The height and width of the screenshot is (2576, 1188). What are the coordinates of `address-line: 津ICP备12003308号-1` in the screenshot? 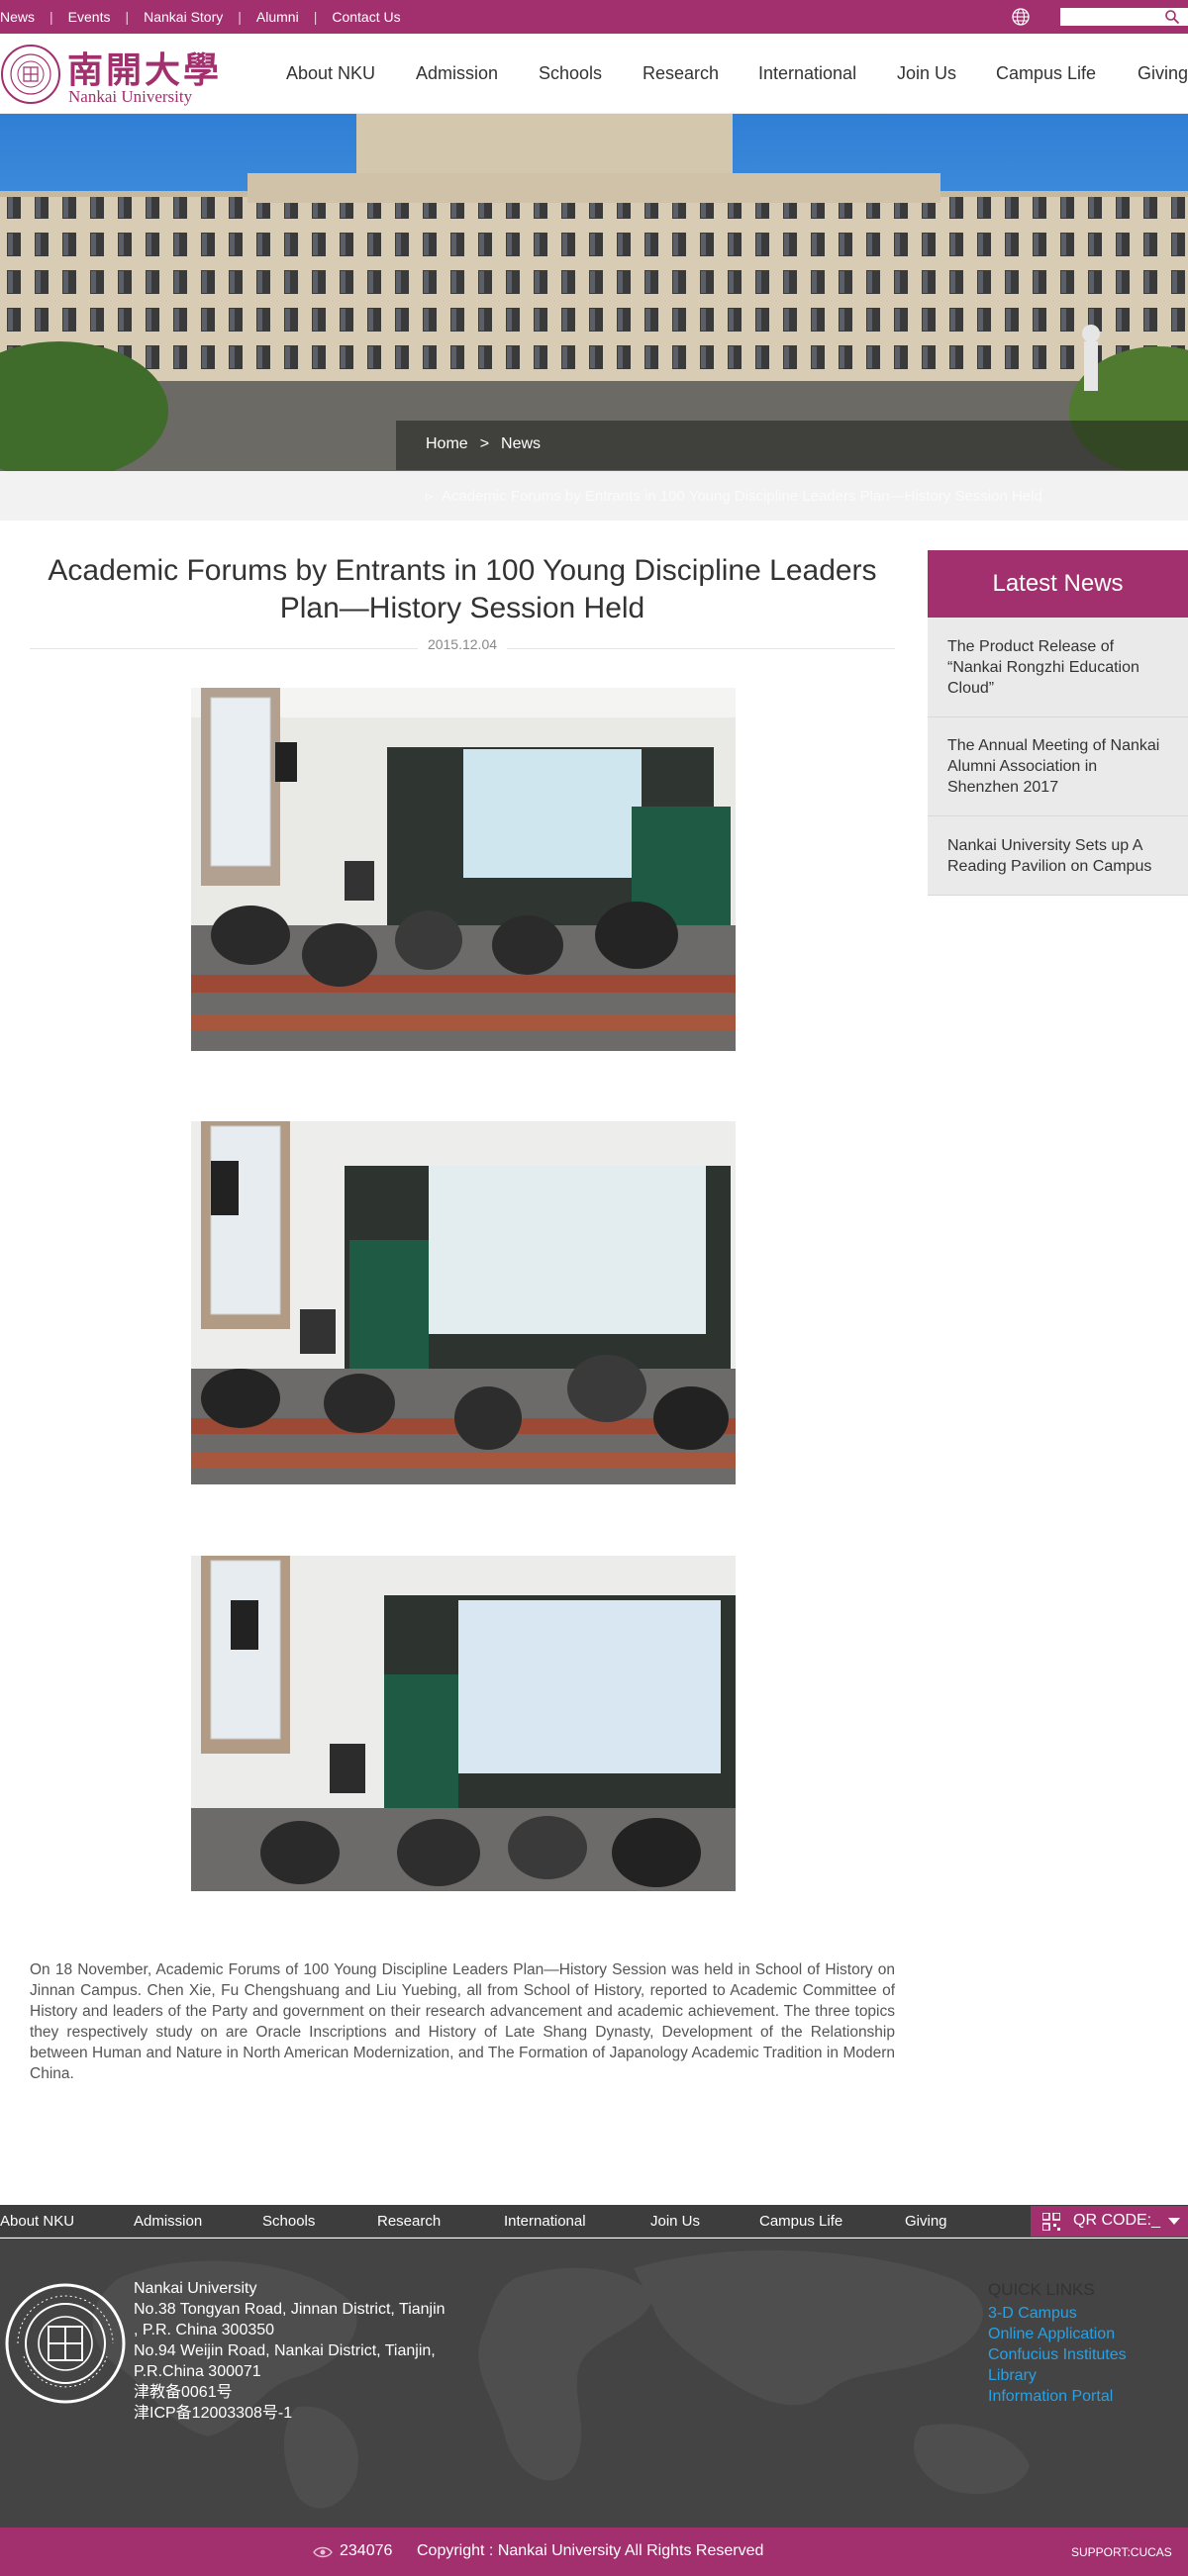 It's located at (290, 2413).